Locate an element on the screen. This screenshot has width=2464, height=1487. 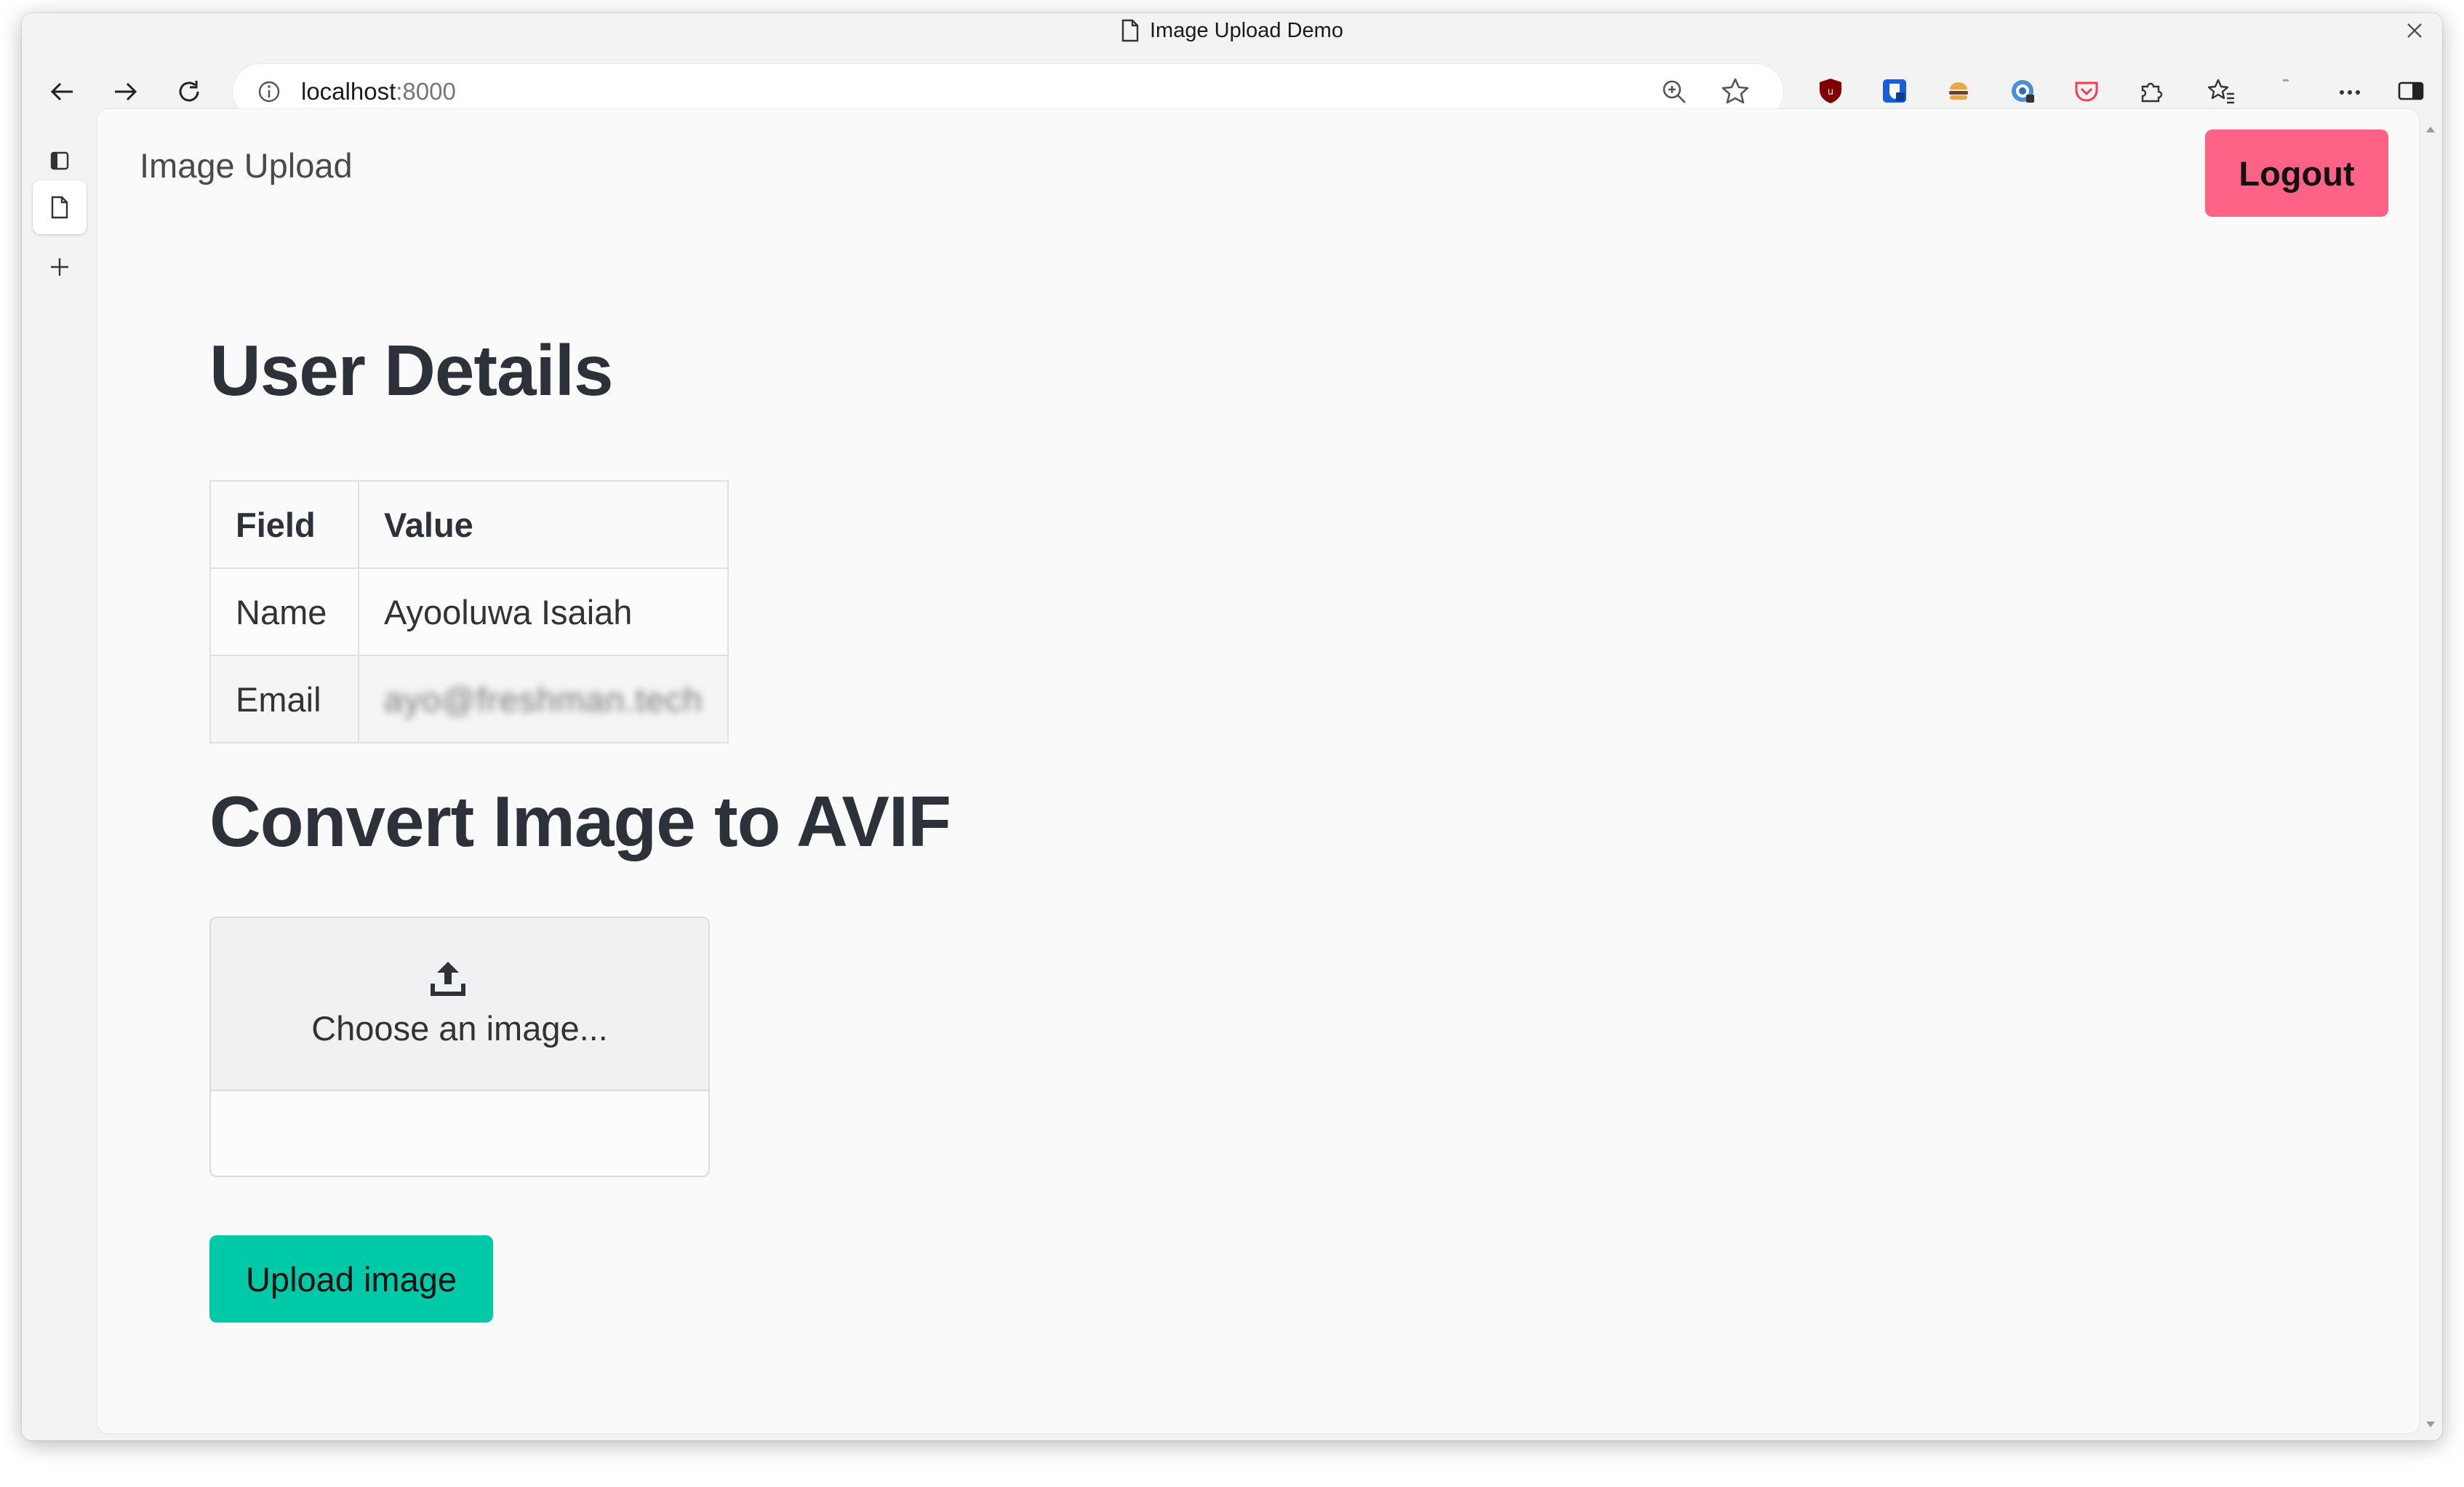
favorites-icon is located at coordinates (2222, 91).